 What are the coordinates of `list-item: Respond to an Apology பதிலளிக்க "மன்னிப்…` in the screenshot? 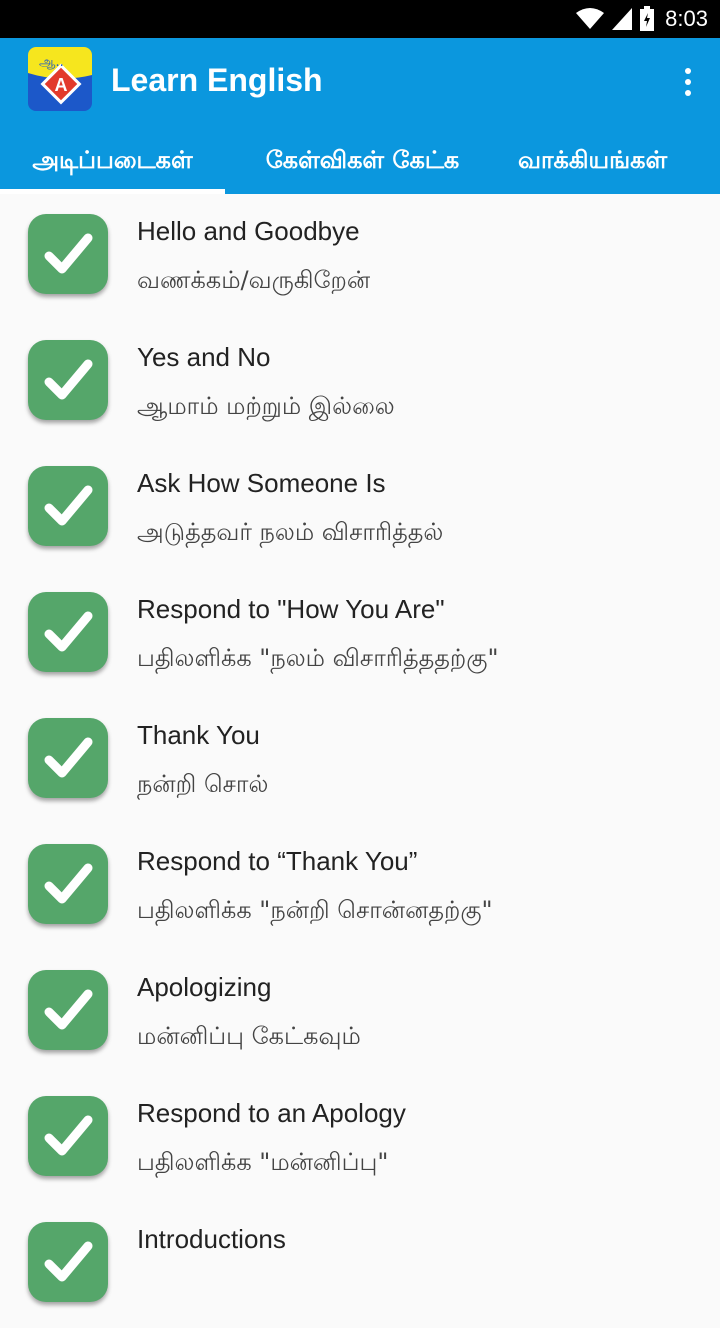 It's located at (360, 1139).